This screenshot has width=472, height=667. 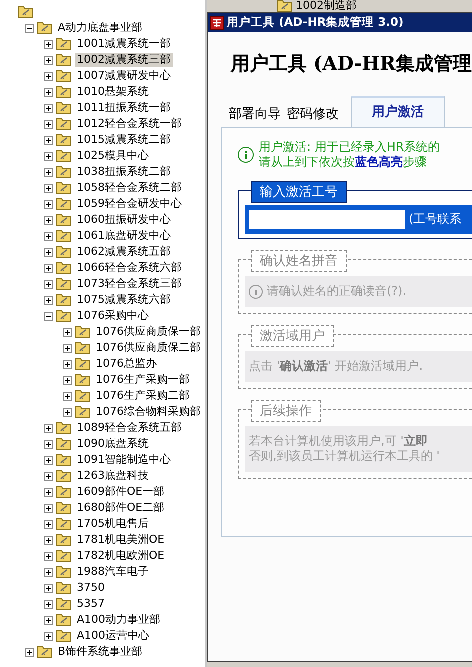 What do you see at coordinates (124, 252) in the screenshot?
I see `tree-item: 1062减震系统五部` at bounding box center [124, 252].